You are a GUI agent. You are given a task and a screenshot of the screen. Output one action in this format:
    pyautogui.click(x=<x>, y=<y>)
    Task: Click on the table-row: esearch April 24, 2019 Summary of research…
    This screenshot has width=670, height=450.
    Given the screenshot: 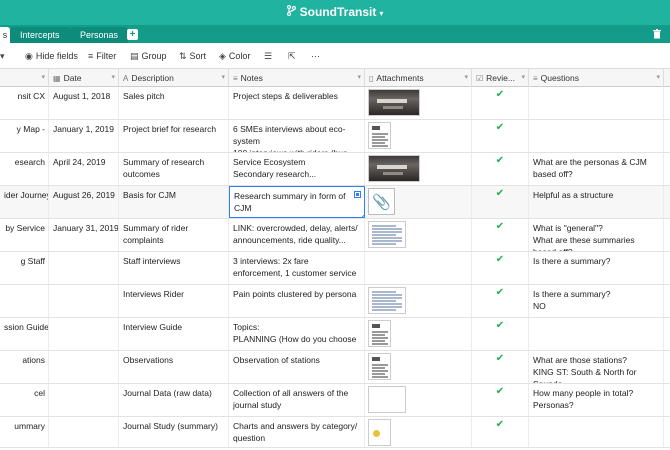 What is the action you would take?
    pyautogui.click(x=335, y=169)
    